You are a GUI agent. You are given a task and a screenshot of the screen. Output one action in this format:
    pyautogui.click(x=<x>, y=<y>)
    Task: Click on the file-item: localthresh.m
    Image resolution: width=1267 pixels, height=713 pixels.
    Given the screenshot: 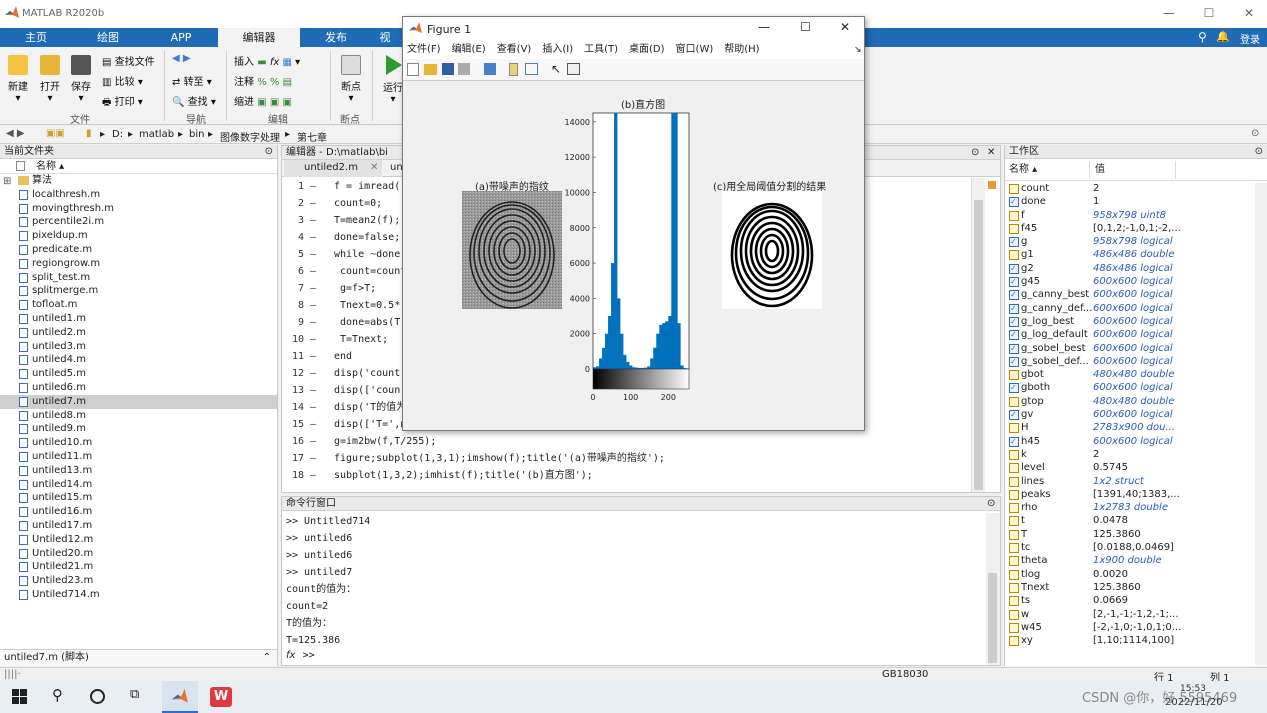 What is the action you would take?
    pyautogui.click(x=138, y=195)
    